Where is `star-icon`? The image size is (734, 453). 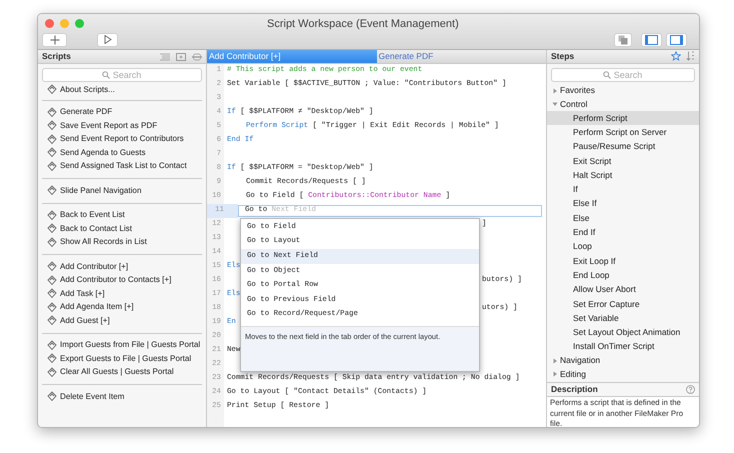
star-icon is located at coordinates (676, 56).